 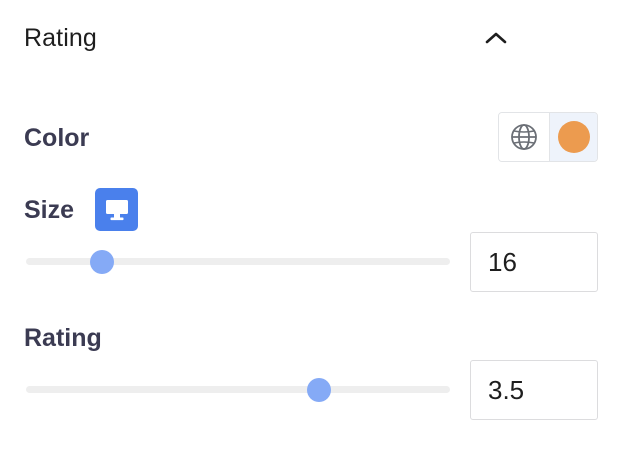 I want to click on rating-slider-track, so click(x=238, y=389).